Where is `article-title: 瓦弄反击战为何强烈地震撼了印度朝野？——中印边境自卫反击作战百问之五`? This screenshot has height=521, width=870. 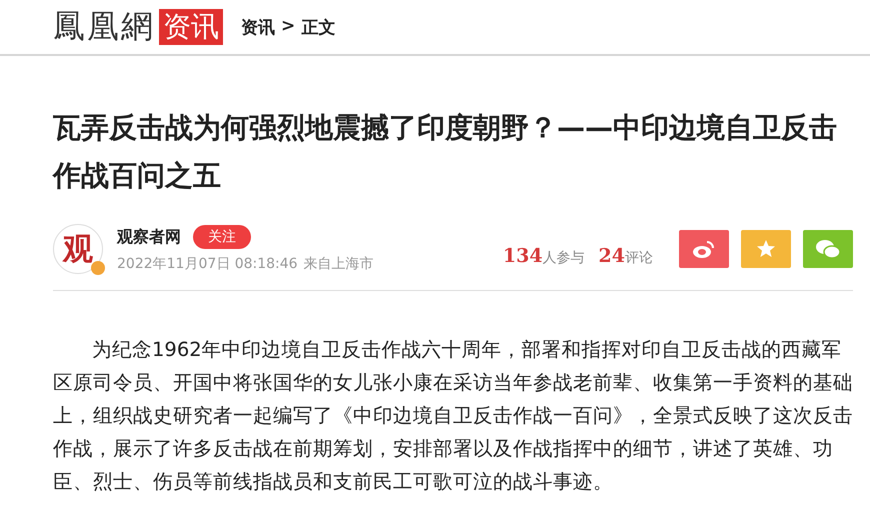 article-title: 瓦弄反击战为何强烈地震撼了印度朝野？——中印边境自卫反击作战百问之五 is located at coordinates (445, 152).